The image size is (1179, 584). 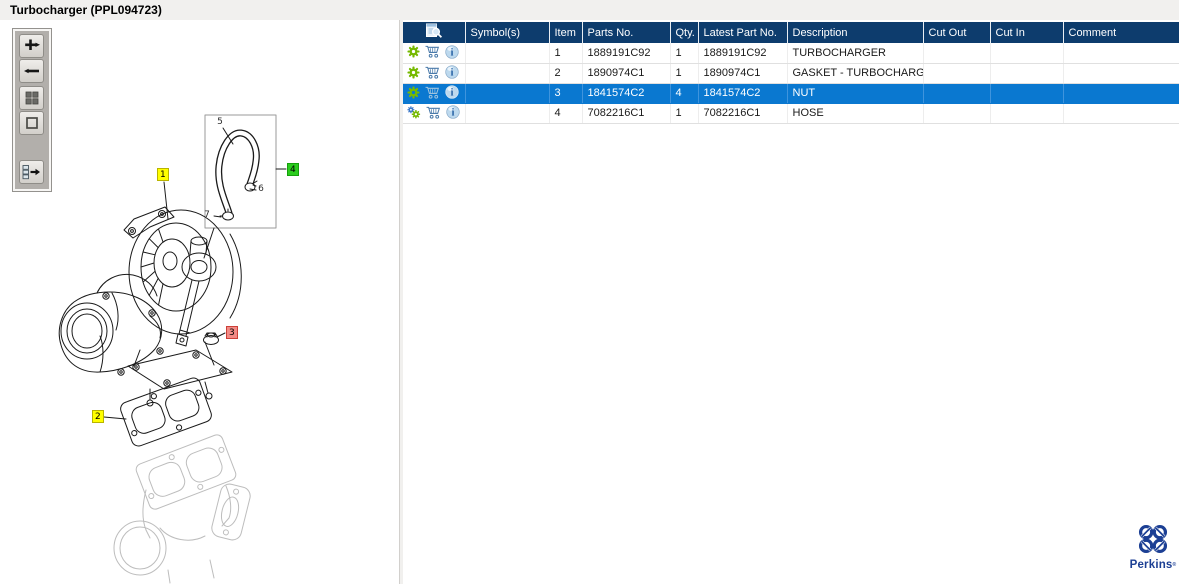 What do you see at coordinates (1121, 32) in the screenshot?
I see `column-header-comment: Comment` at bounding box center [1121, 32].